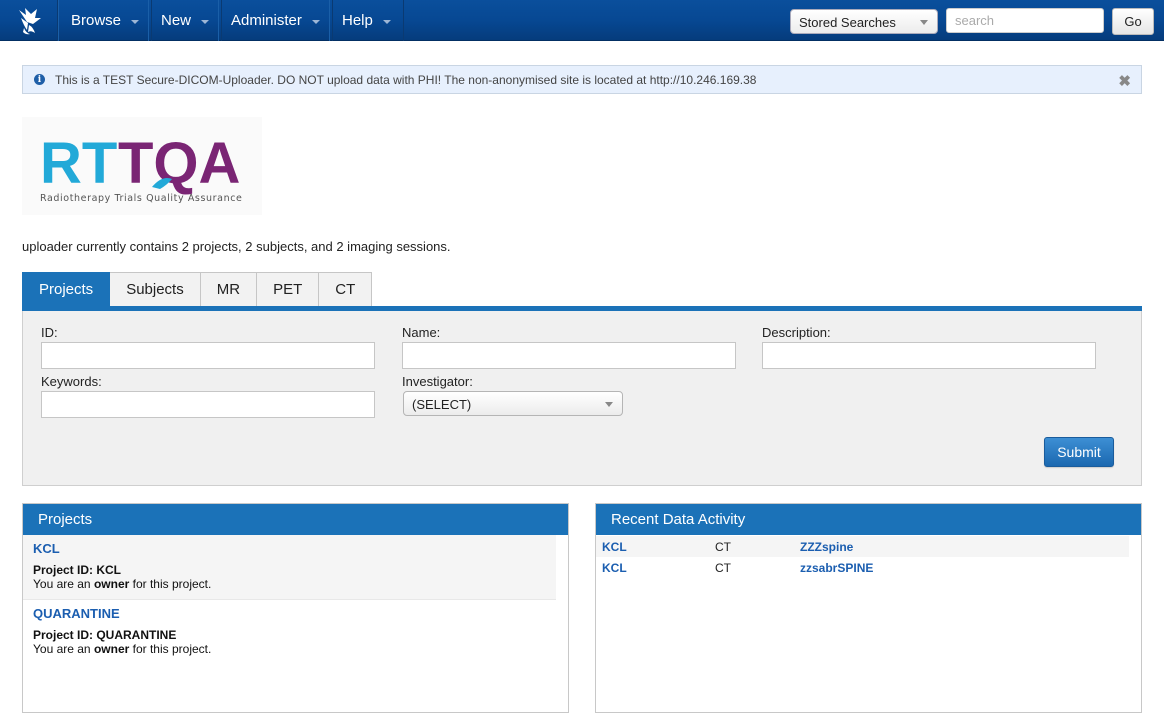 This screenshot has width=1164, height=713. I want to click on tab-label: Projects, so click(66, 289).